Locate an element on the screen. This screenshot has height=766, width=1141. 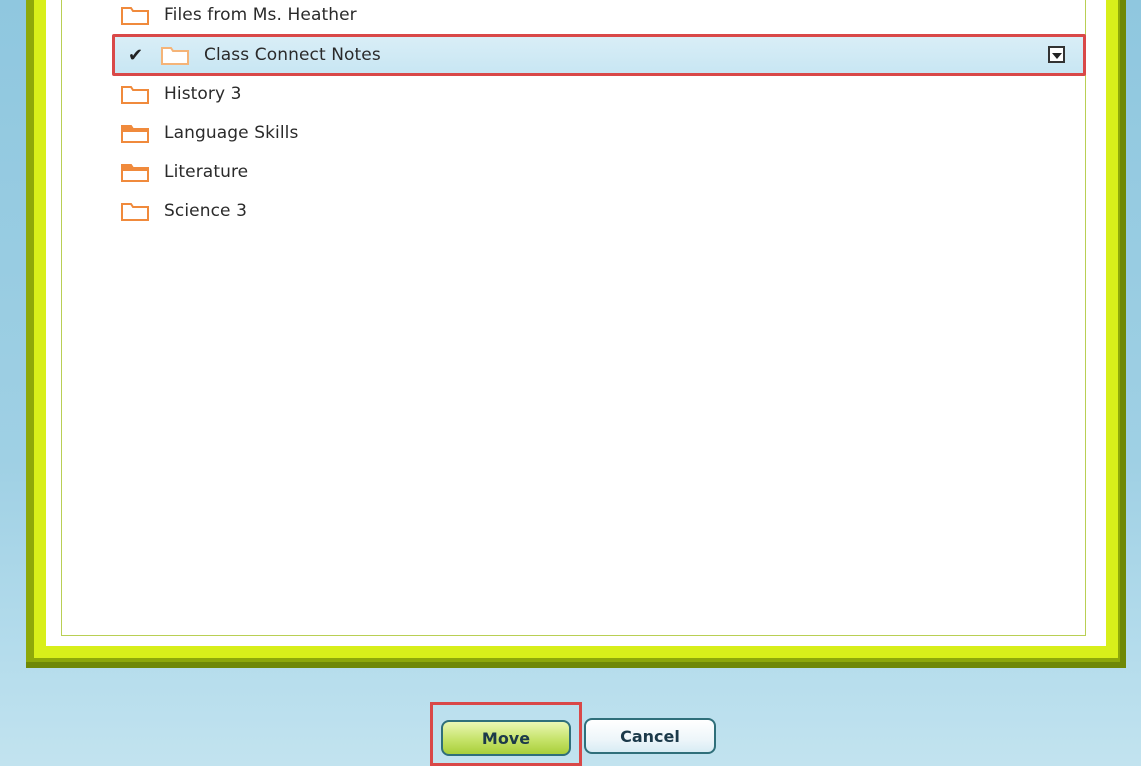
folder-item-science-3: Science 3 is located at coordinates (183, 211).